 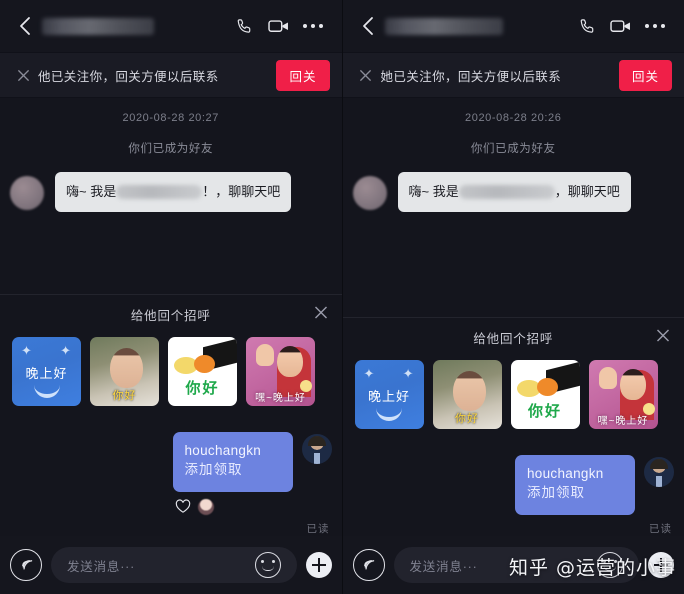 I want to click on message-timestamp: 2020-08-28 20:27, so click(x=170, y=118).